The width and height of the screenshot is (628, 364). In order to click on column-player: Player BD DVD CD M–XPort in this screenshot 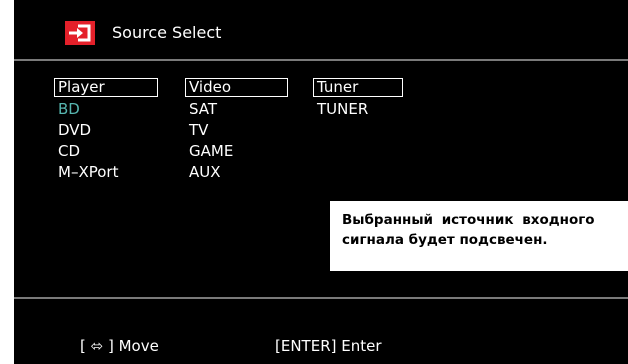, I will do `click(106, 129)`.